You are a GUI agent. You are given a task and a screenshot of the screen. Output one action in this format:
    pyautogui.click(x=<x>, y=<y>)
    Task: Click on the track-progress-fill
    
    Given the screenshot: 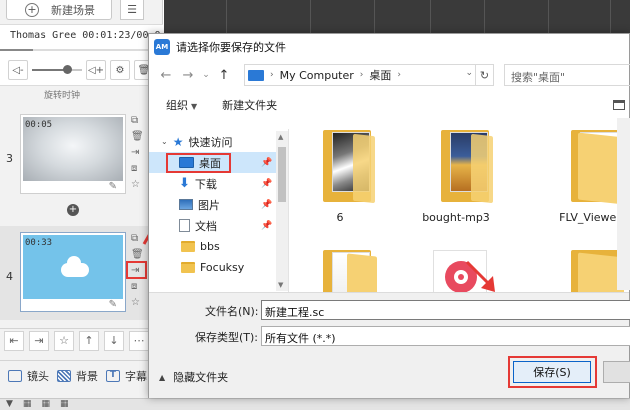 What is the action you would take?
    pyautogui.click(x=16, y=50)
    